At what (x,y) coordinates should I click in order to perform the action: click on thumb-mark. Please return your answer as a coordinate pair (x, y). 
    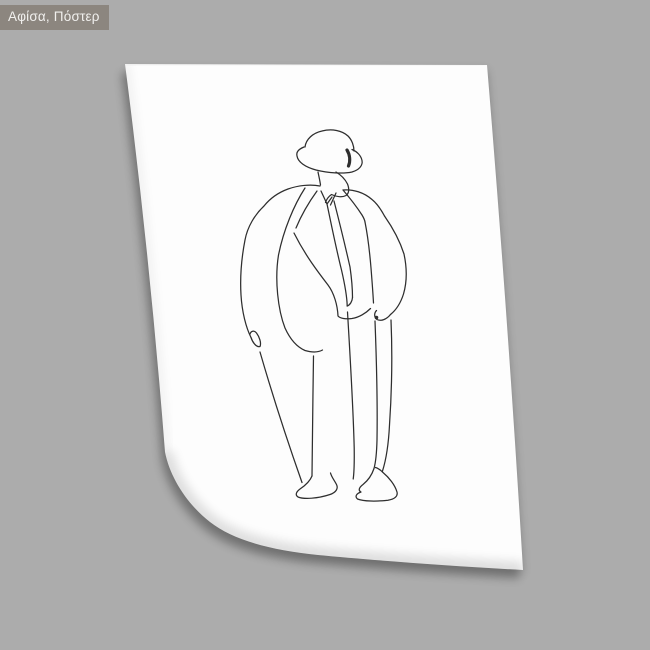
    Looking at the image, I should click on (376, 317).